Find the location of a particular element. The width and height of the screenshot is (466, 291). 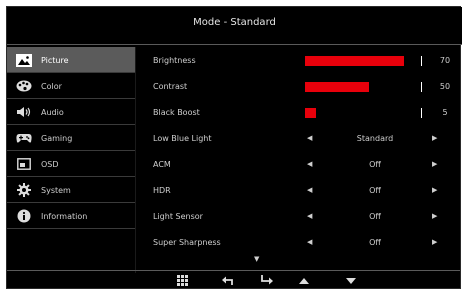

sidebar-item-audio: Audio is located at coordinates (71, 112).